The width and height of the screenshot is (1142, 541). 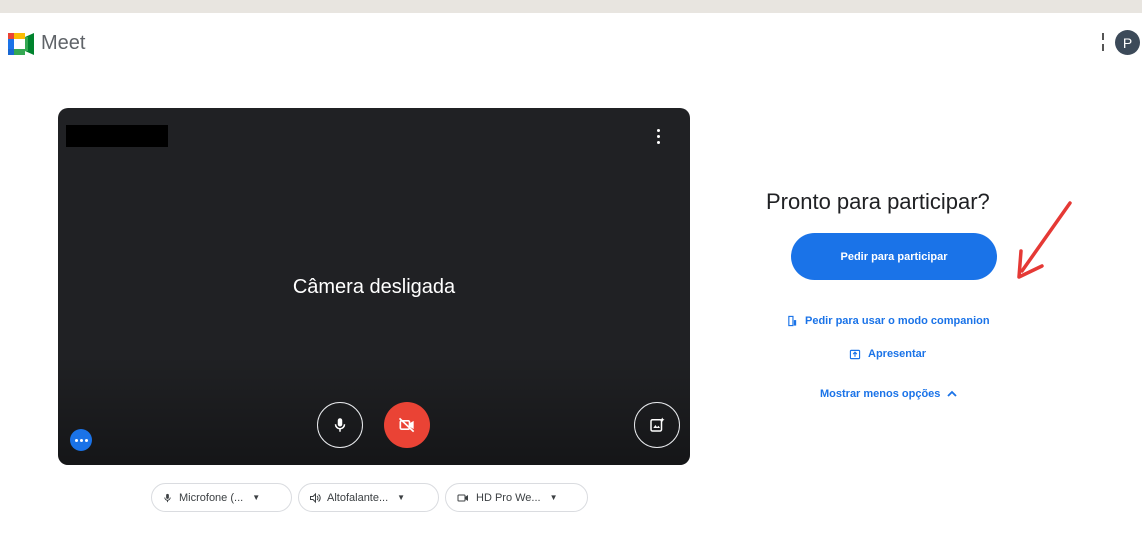 I want to click on visual-effects-icon, so click(x=657, y=424).